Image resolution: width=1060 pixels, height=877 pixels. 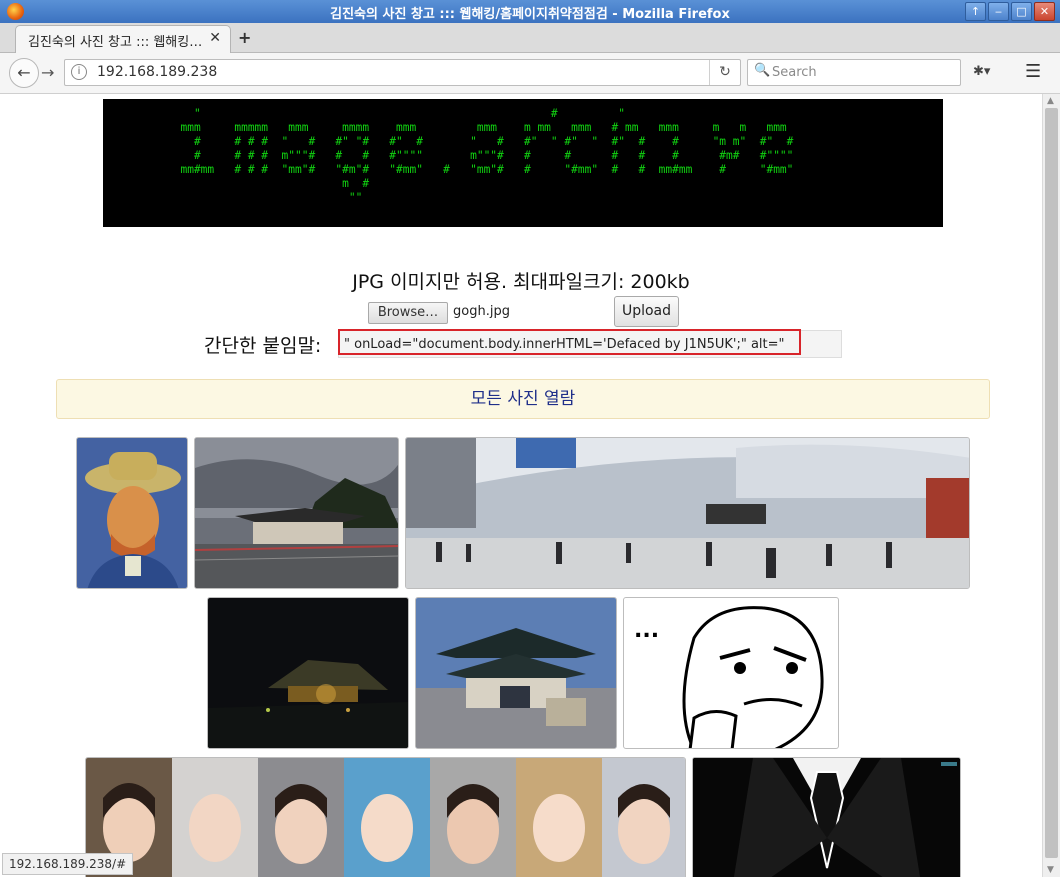 What do you see at coordinates (79, 72) in the screenshot?
I see `site-info-icon: i` at bounding box center [79, 72].